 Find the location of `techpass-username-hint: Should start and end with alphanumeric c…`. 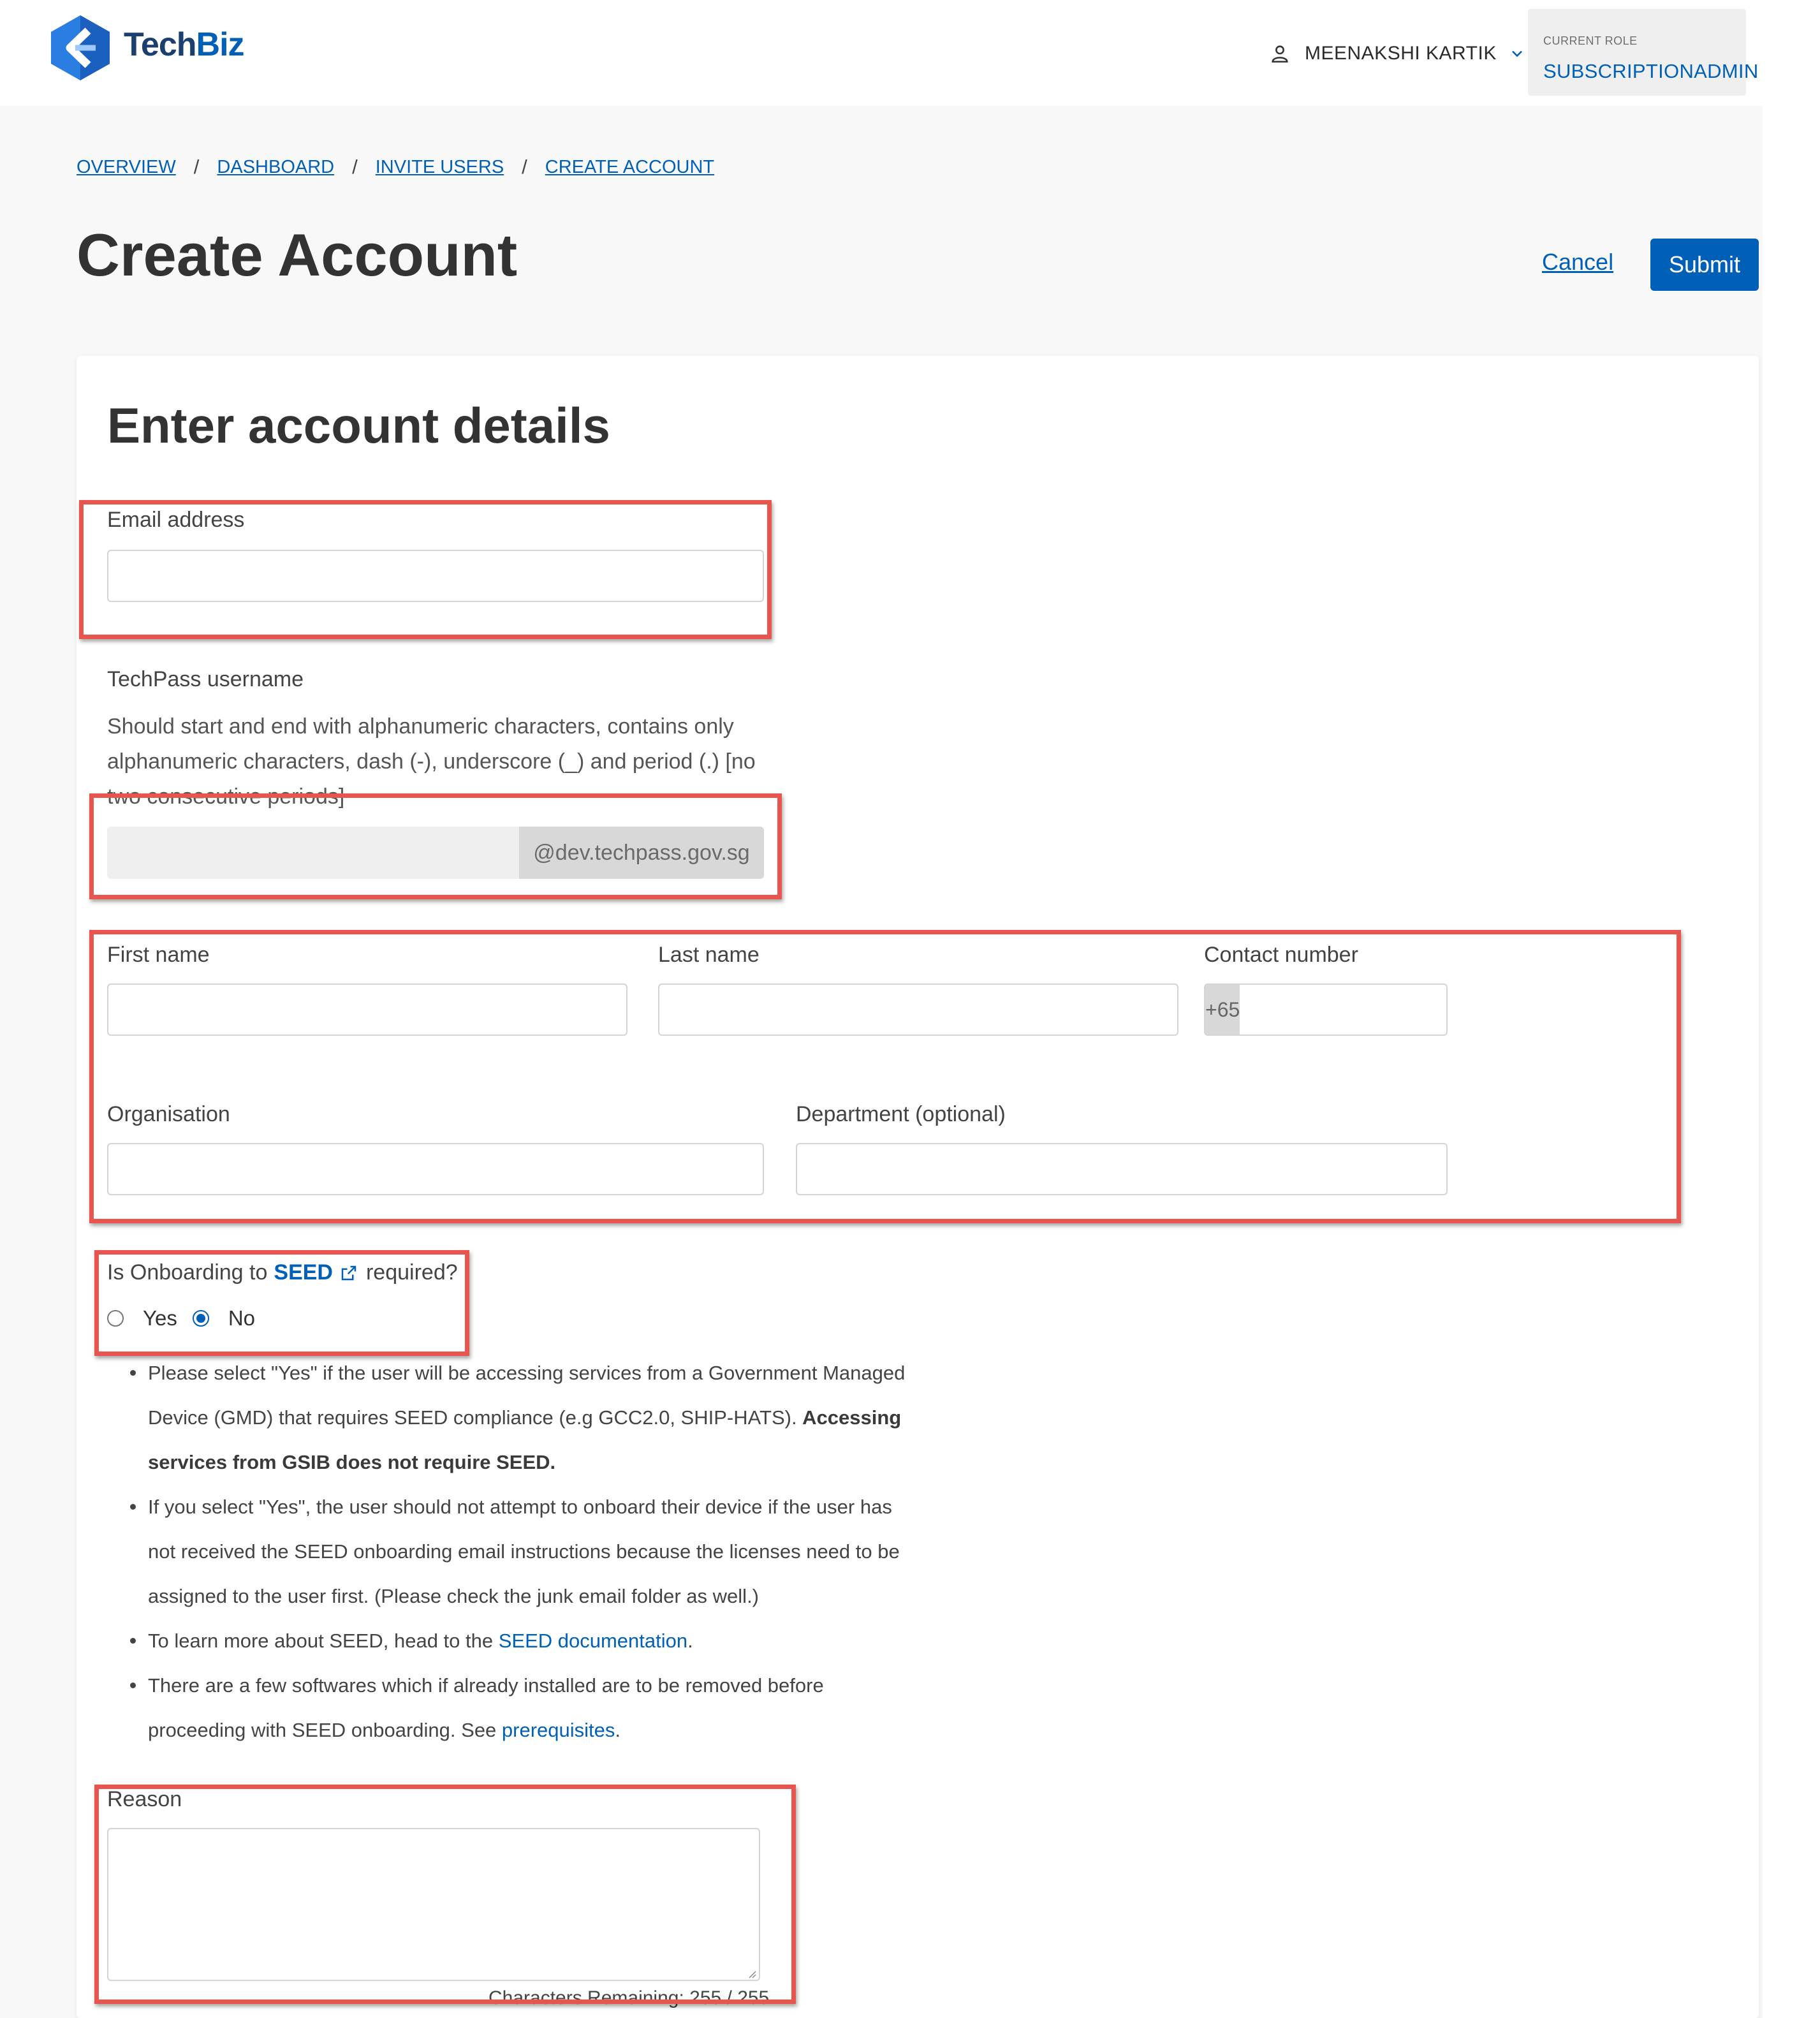

techpass-username-hint: Should start and end with alphanumeric c… is located at coordinates (431, 761).